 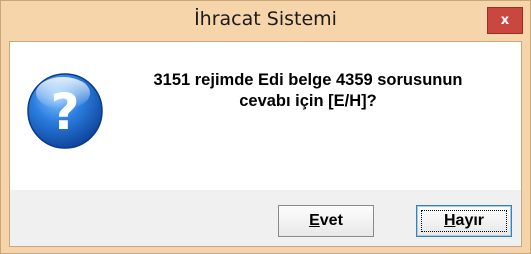 I want to click on yes-label-rest: vet, so click(x=331, y=220).